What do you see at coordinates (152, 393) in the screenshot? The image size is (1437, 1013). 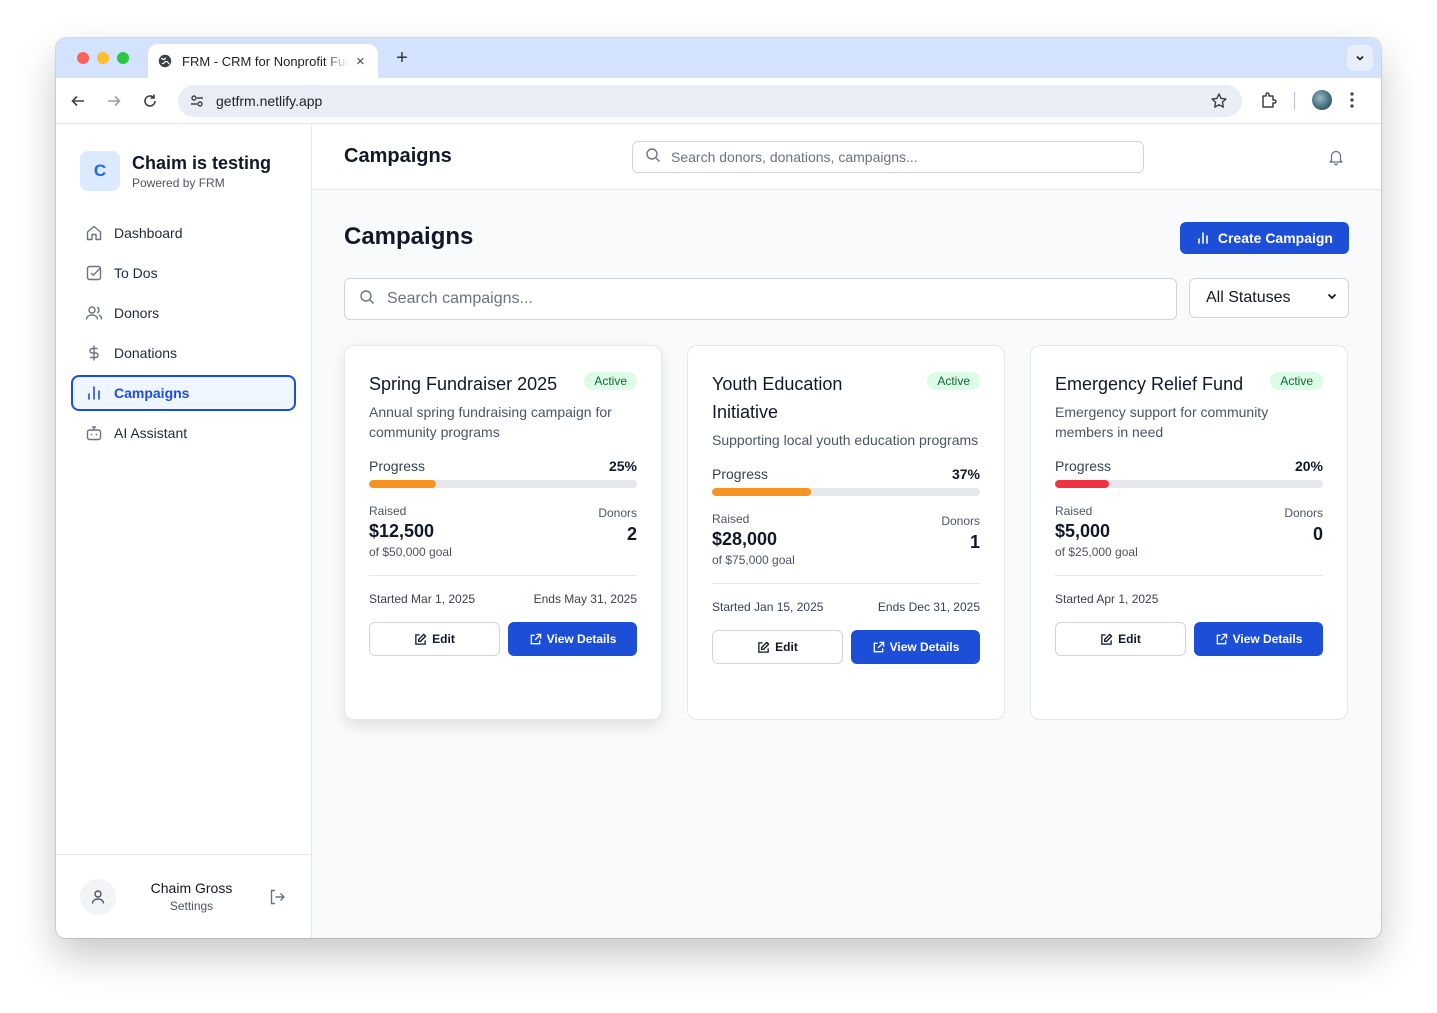 I see `sidebar-item-label: Campaigns` at bounding box center [152, 393].